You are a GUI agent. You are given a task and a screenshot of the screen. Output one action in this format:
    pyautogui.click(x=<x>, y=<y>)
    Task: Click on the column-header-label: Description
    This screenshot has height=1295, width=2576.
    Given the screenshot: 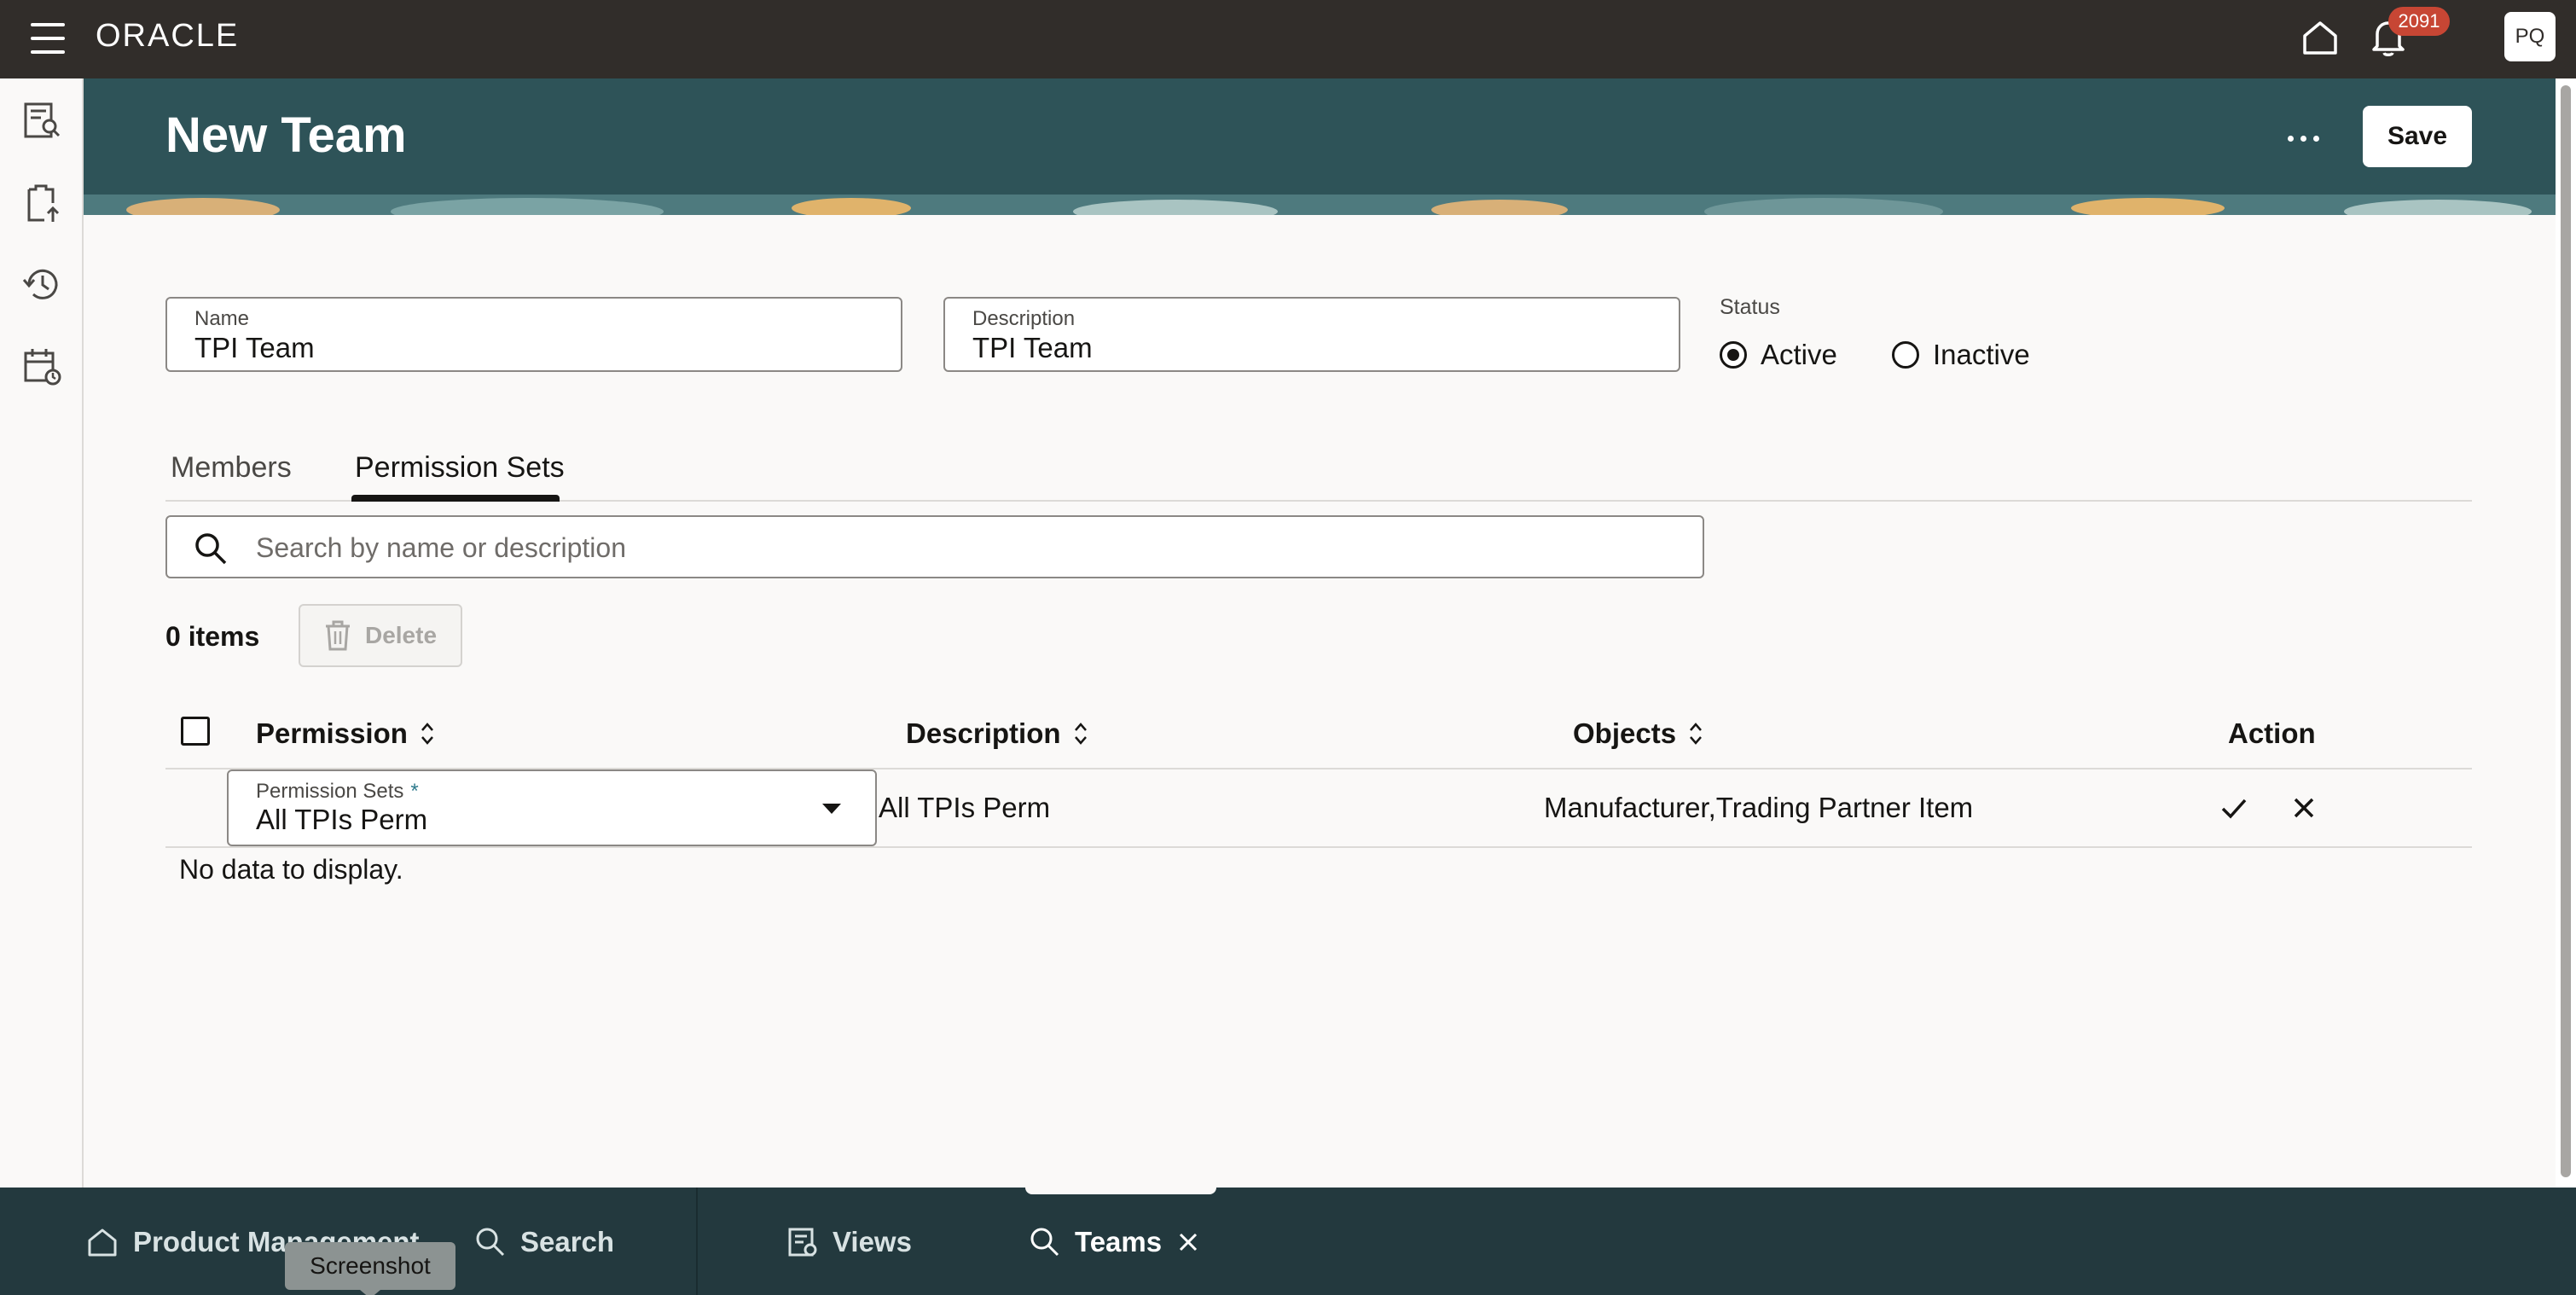 What is the action you would take?
    pyautogui.click(x=983, y=733)
    